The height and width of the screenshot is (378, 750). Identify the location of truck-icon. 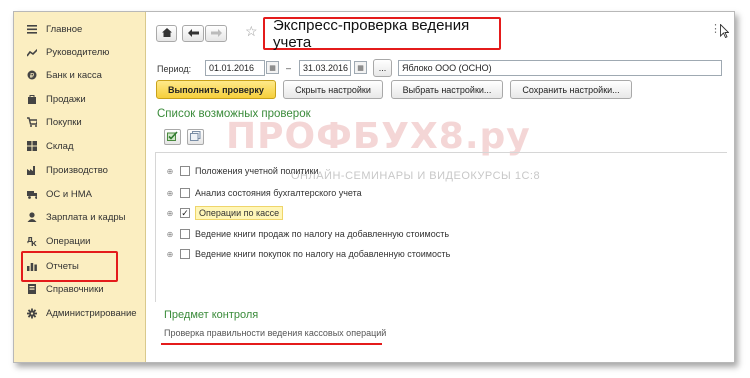
(32, 194).